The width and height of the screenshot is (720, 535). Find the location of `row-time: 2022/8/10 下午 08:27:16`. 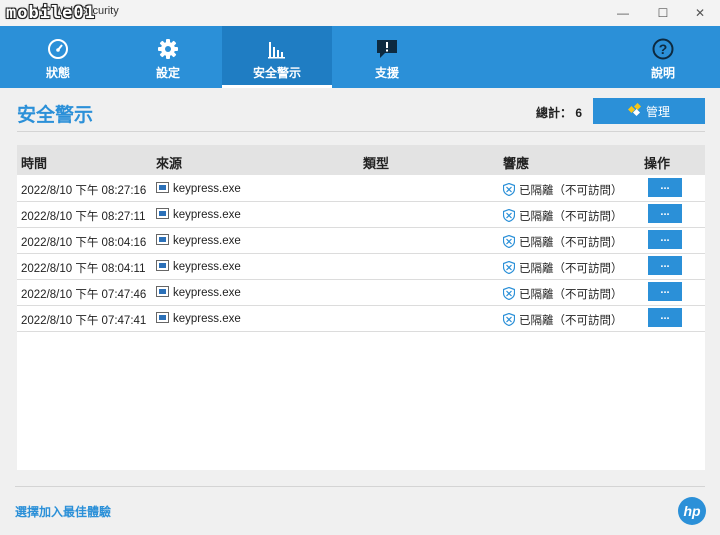

row-time: 2022/8/10 下午 08:27:16 is located at coordinates (84, 191).